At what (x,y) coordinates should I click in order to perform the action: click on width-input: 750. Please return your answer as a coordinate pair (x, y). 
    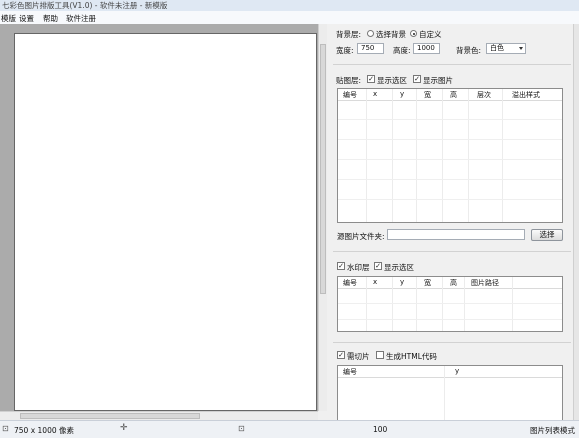
    Looking at the image, I should click on (370, 48).